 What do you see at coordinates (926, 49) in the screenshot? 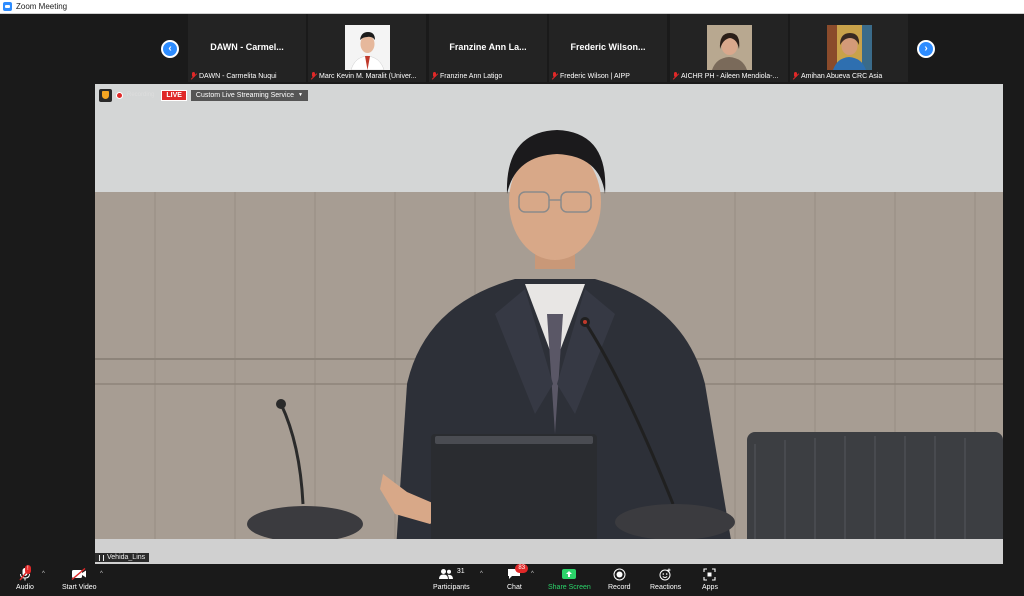
I see `next-page-button: ›` at bounding box center [926, 49].